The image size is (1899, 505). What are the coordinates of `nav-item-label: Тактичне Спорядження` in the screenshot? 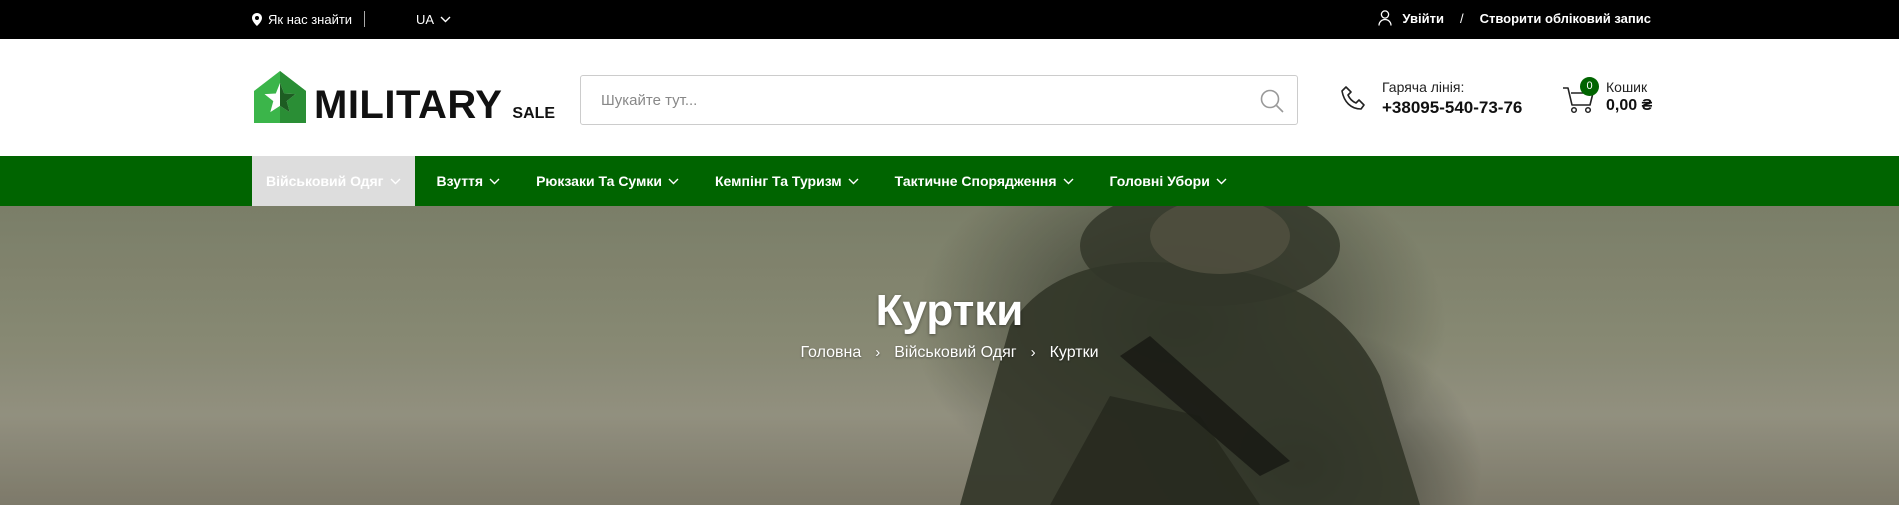 It's located at (975, 181).